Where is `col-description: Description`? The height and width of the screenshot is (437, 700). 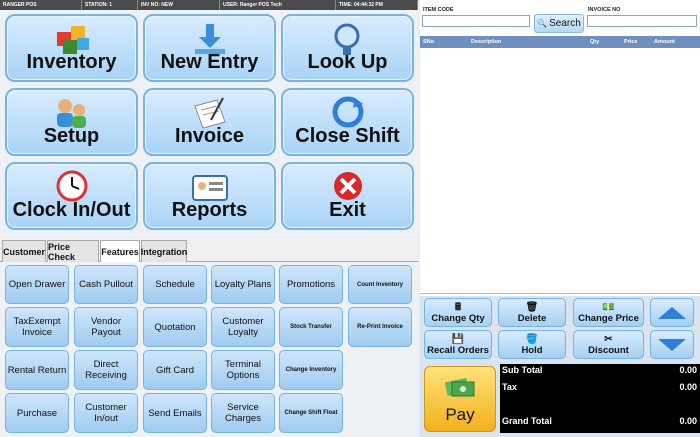
col-description: Description is located at coordinates (486, 42).